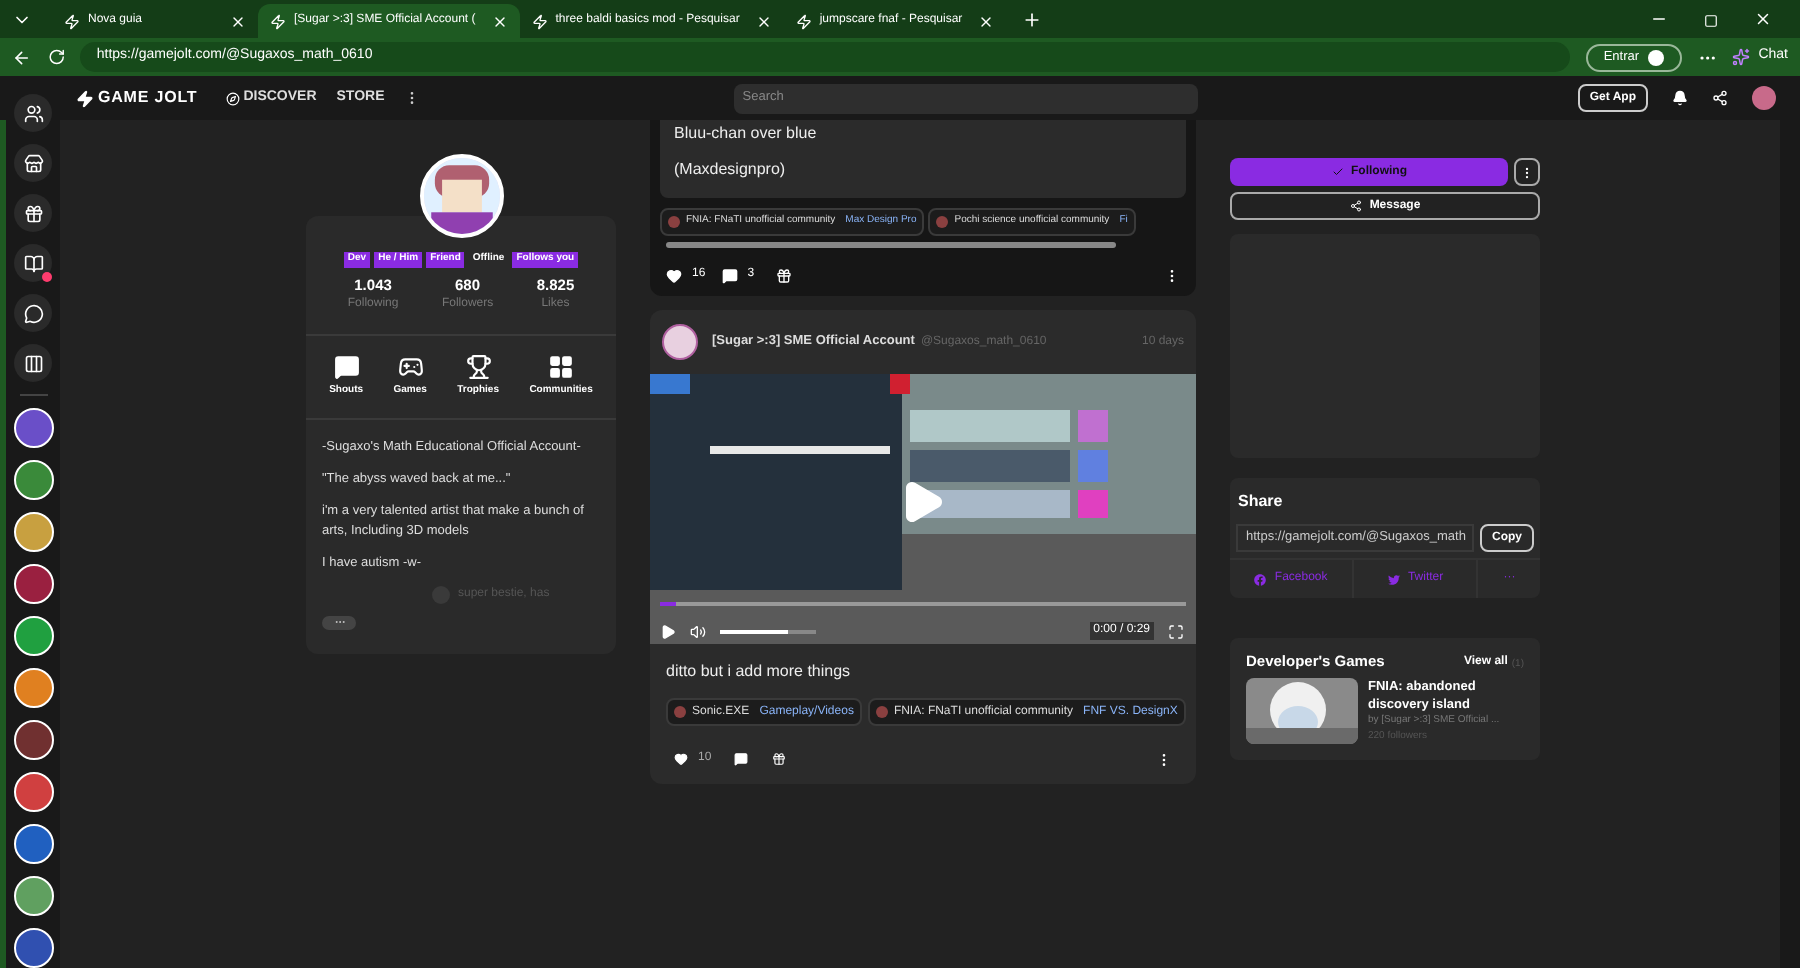  What do you see at coordinates (758, 672) in the screenshot?
I see `post-text: ditto but i add more things` at bounding box center [758, 672].